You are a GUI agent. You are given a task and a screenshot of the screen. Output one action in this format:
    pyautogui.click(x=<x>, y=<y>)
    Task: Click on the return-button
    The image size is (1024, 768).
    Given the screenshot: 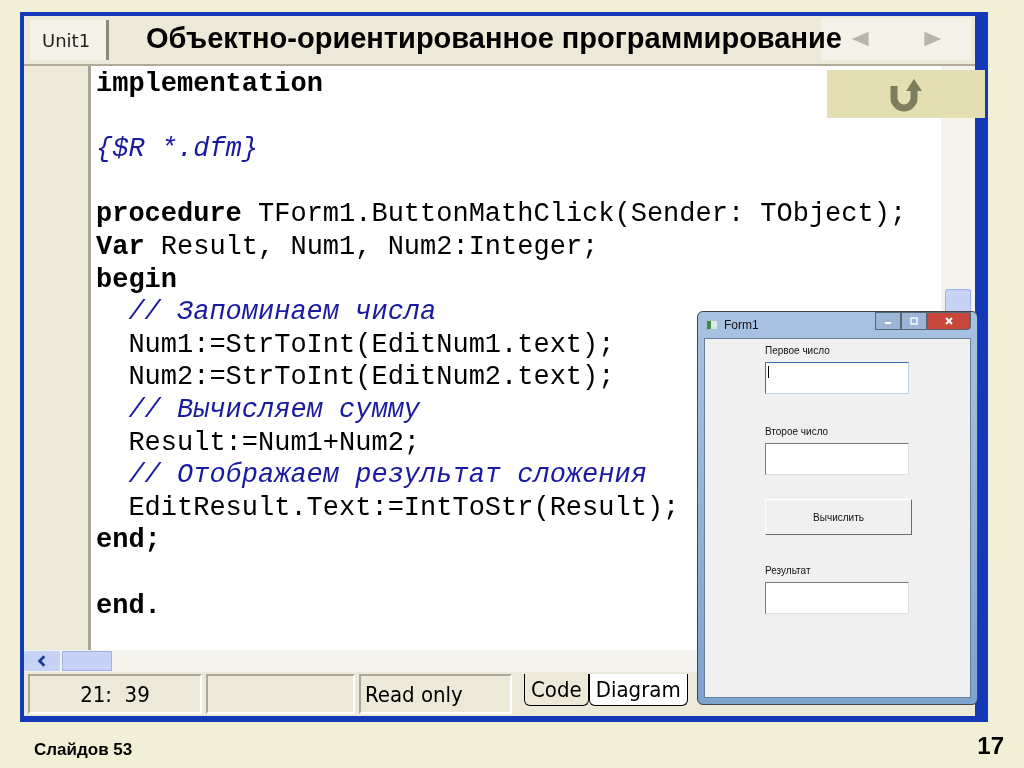 What is the action you would take?
    pyautogui.click(x=906, y=94)
    